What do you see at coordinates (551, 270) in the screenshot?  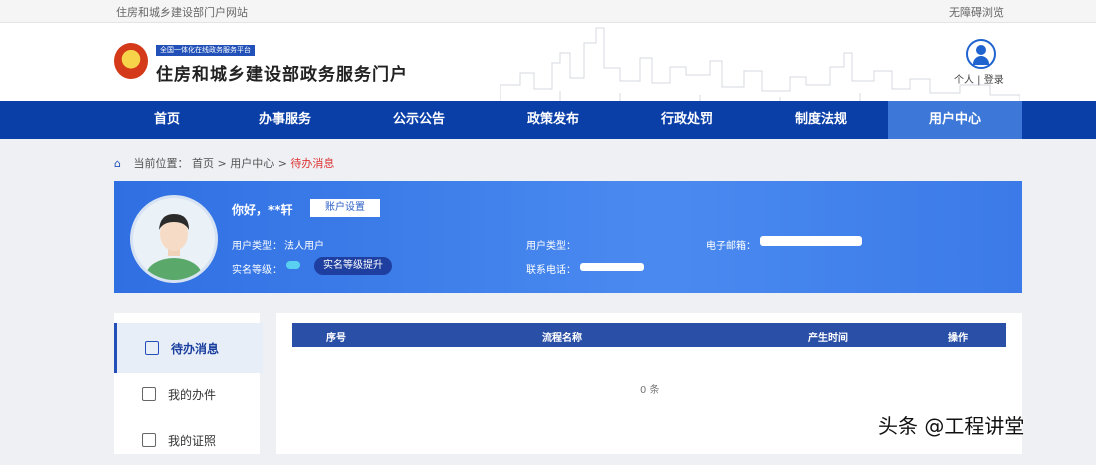 I see `phone-label: 联系电话：` at bounding box center [551, 270].